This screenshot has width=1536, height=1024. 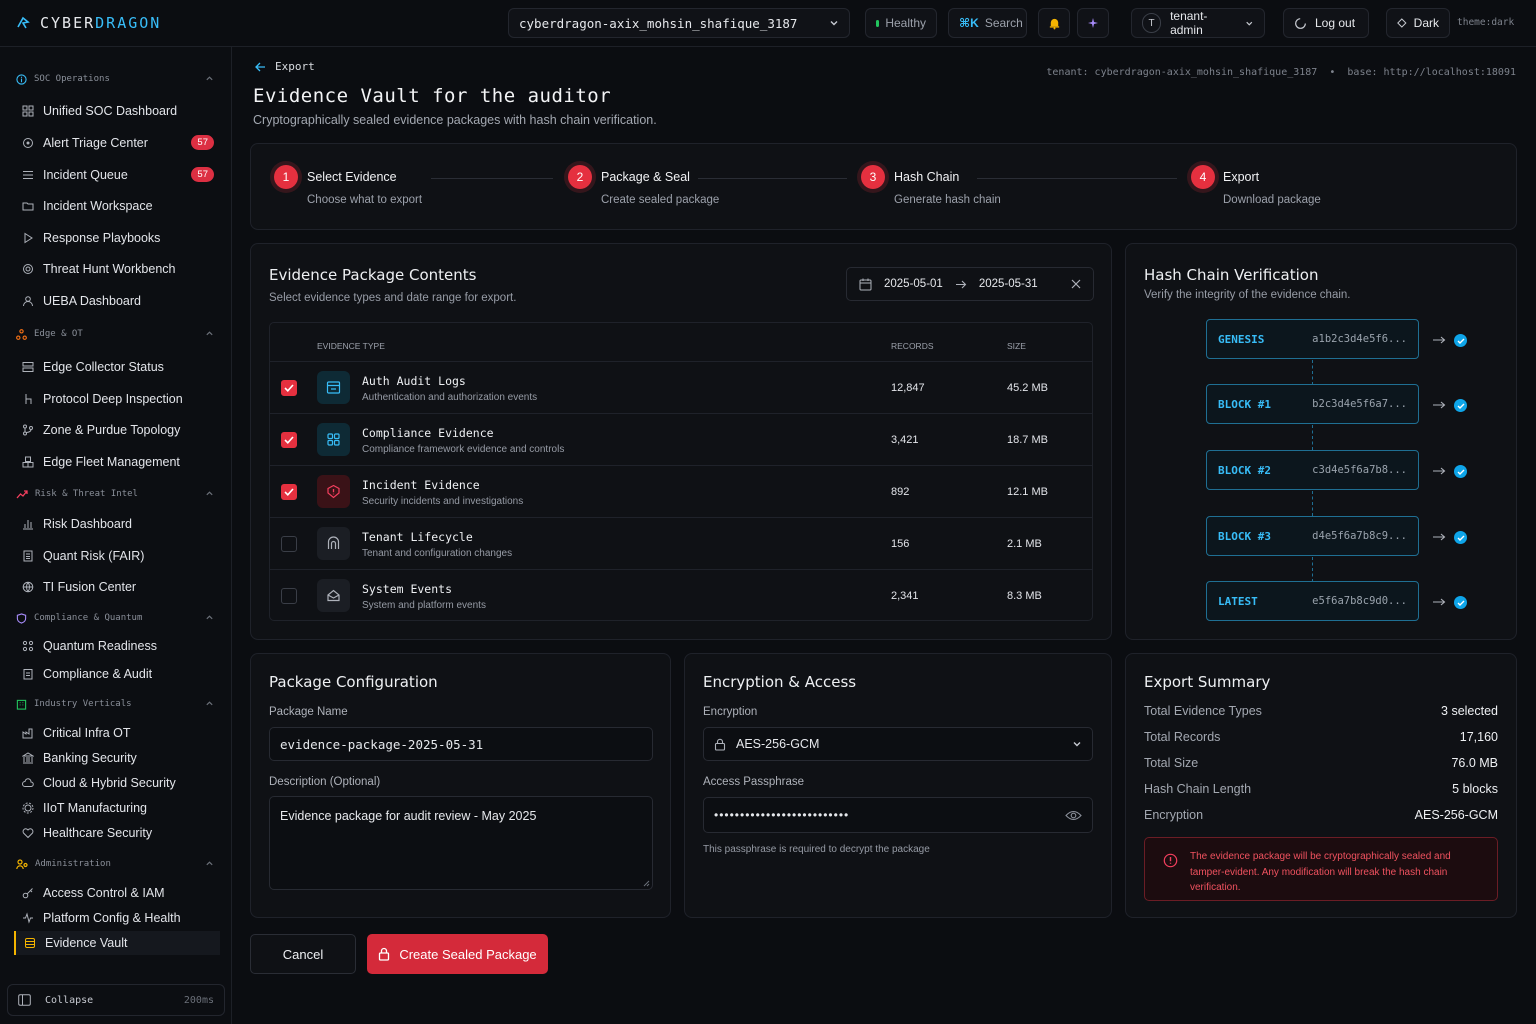 What do you see at coordinates (970, 284) in the screenshot?
I see `date-range-picker: 2025-05-01 2025-05-31` at bounding box center [970, 284].